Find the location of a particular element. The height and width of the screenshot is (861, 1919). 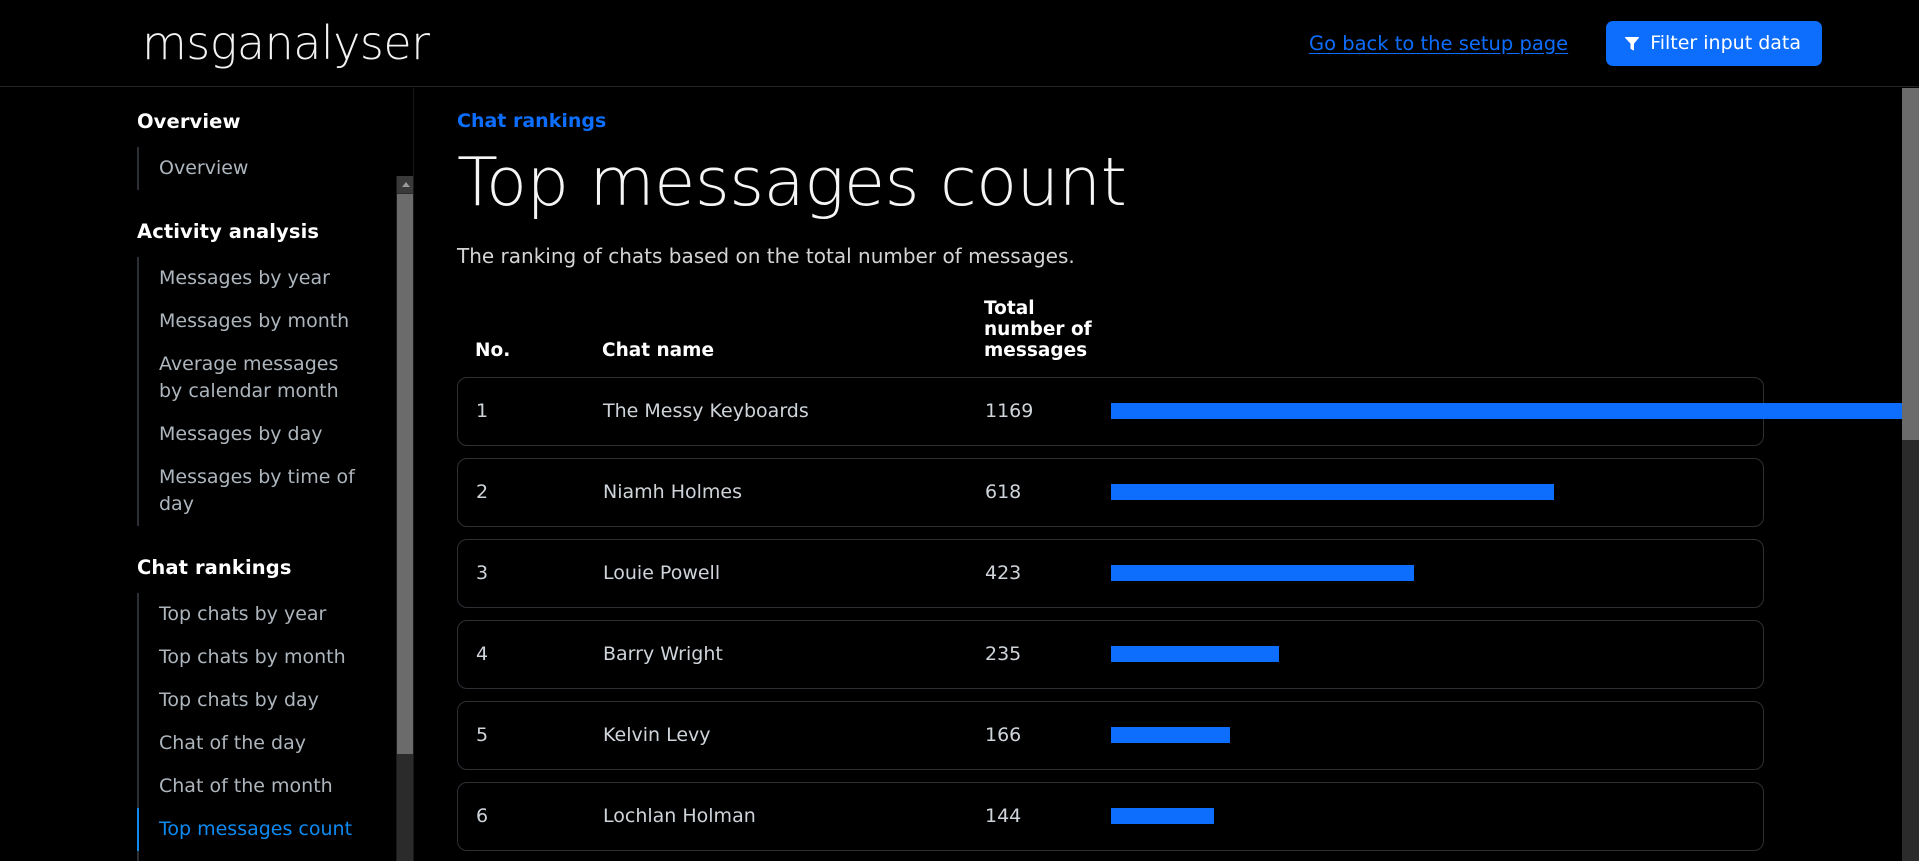

row-total-messages: 144 is located at coordinates (1003, 816).